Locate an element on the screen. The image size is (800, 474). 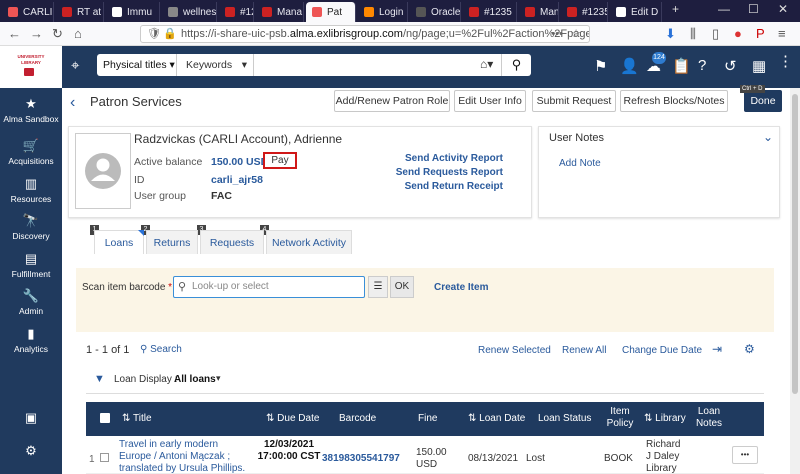
browser-tab: RT at a is located at coordinates (80, 12).